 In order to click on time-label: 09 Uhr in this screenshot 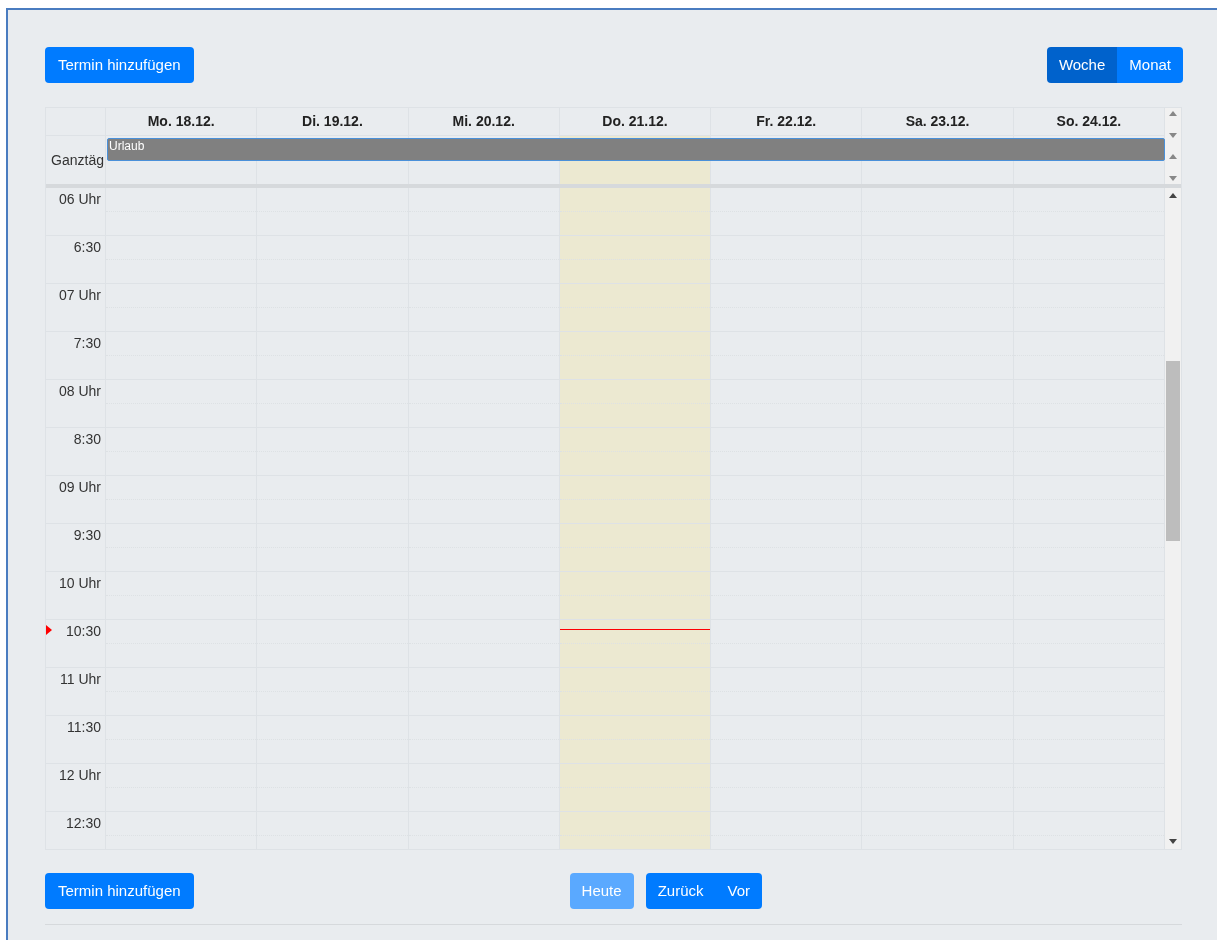, I will do `click(79, 487)`.